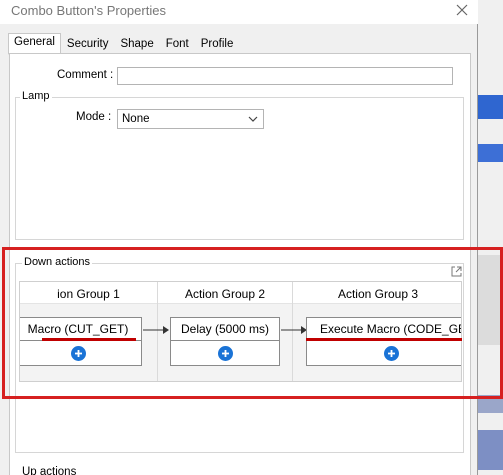 The width and height of the screenshot is (503, 475). I want to click on comment-label: Comment :, so click(85, 75).